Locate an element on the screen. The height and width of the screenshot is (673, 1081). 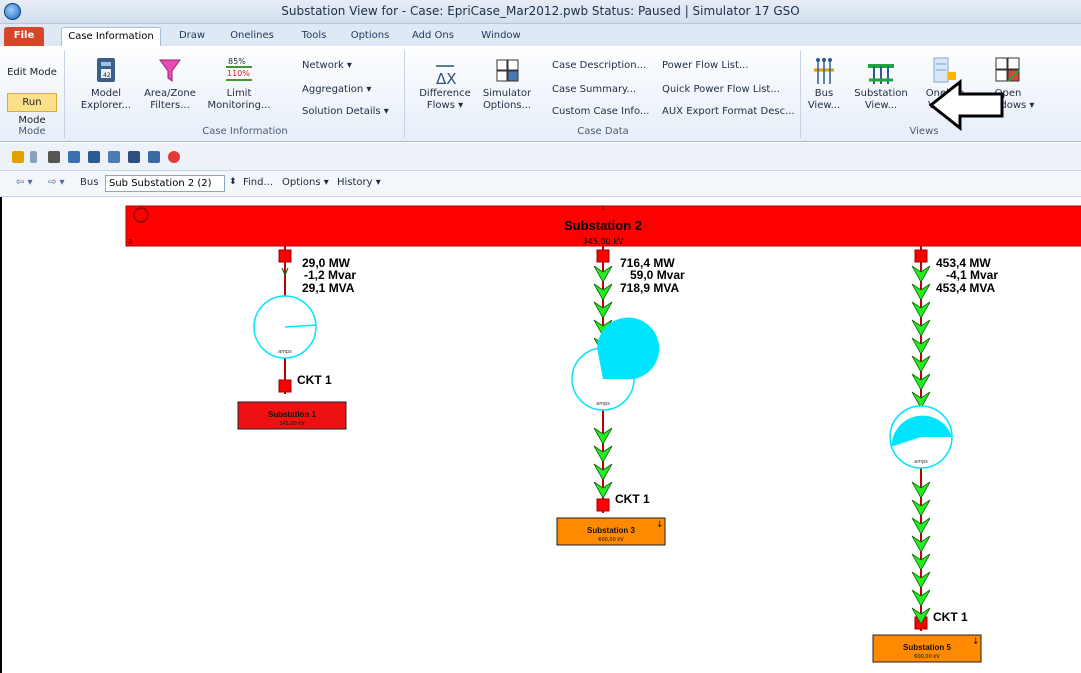
grid-icon is located at coordinates (94, 157).